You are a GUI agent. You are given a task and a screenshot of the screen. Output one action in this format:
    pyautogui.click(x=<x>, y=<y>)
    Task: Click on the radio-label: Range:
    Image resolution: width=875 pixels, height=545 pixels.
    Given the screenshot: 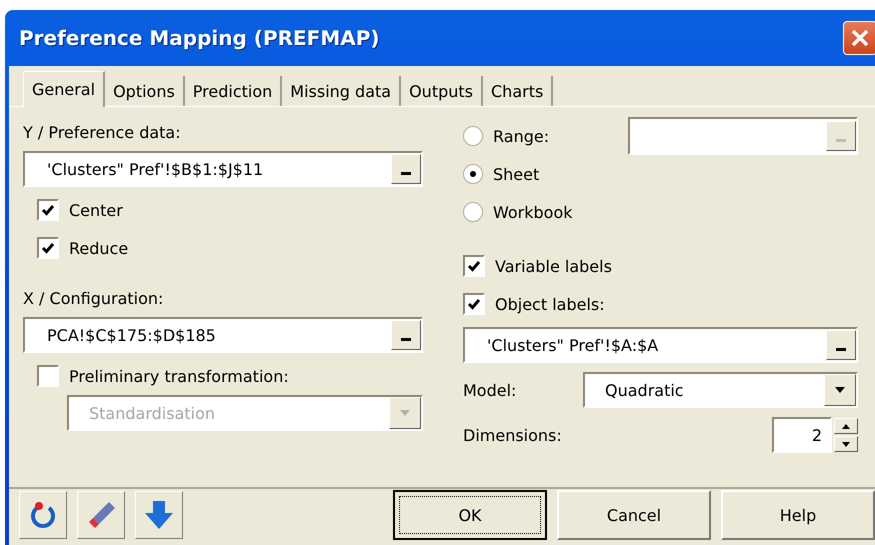 What is the action you would take?
    pyautogui.click(x=521, y=136)
    